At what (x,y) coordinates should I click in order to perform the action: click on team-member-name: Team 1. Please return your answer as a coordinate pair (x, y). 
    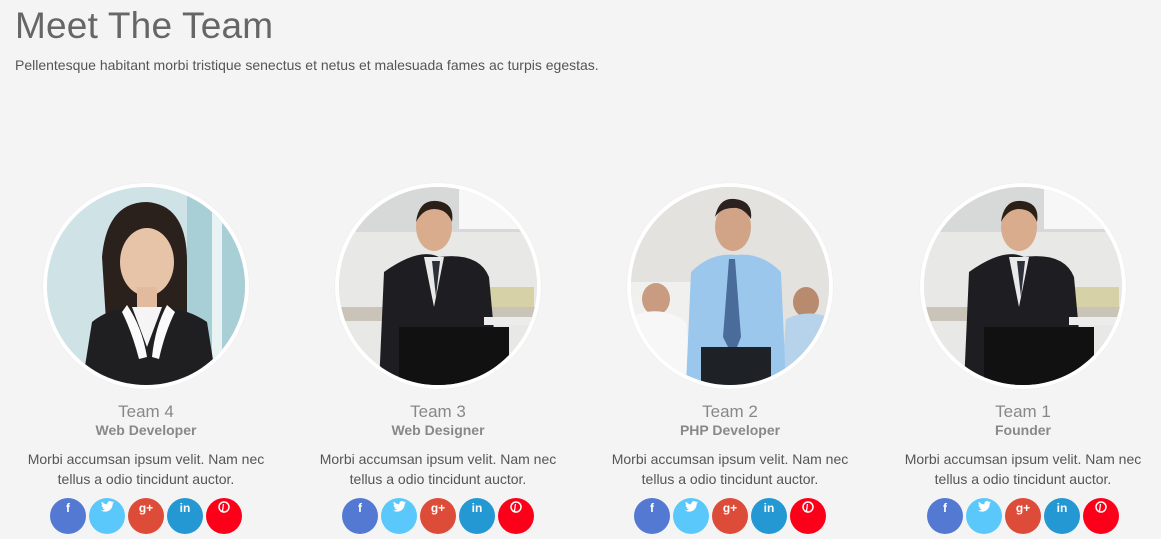
    Looking at the image, I should click on (1023, 411).